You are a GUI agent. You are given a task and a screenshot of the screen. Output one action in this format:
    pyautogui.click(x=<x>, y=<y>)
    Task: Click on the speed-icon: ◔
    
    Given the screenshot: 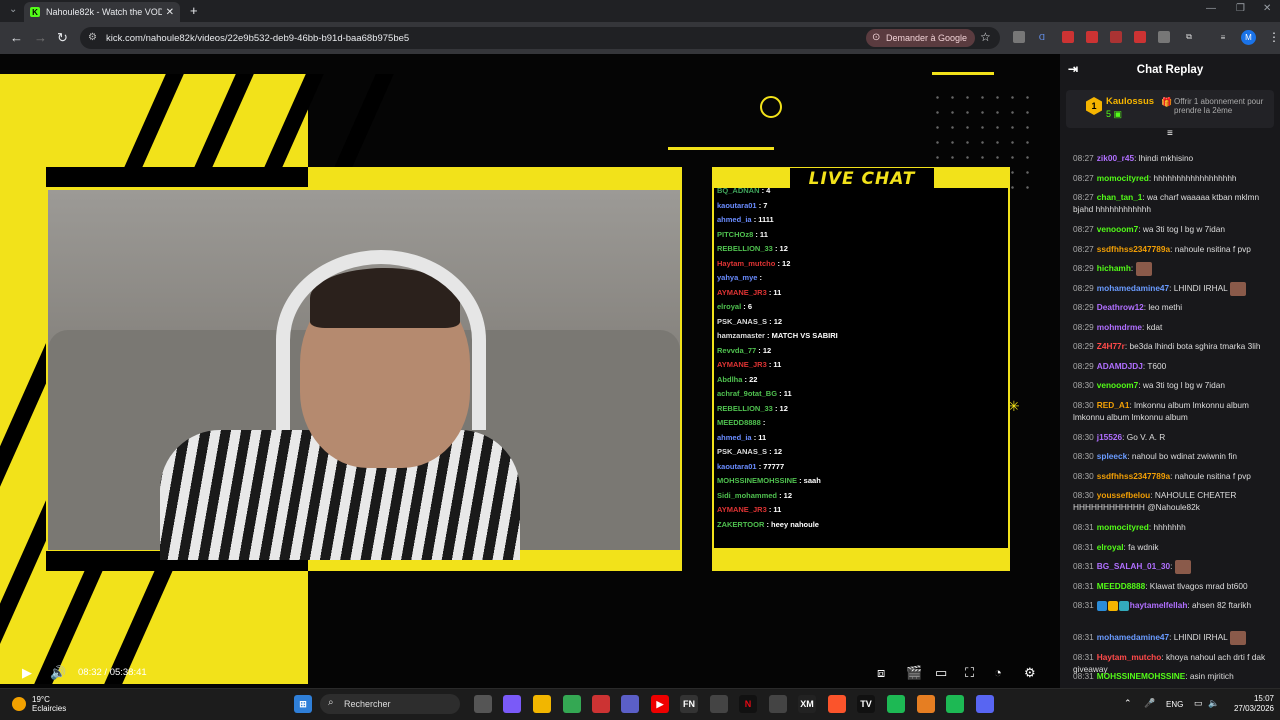 What is the action you would take?
    pyautogui.click(x=998, y=672)
    